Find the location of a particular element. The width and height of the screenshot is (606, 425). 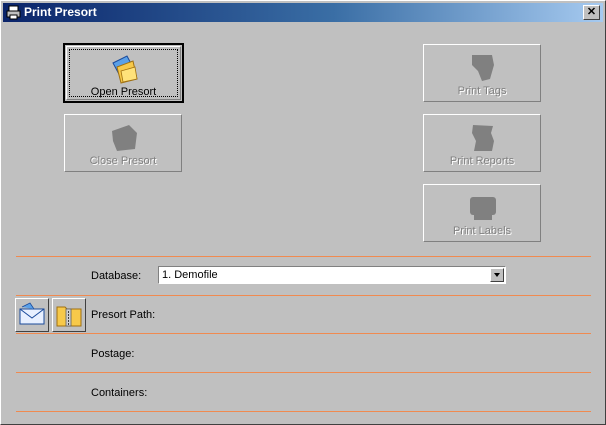

print-tags-label: Print Tags is located at coordinates (482, 91).